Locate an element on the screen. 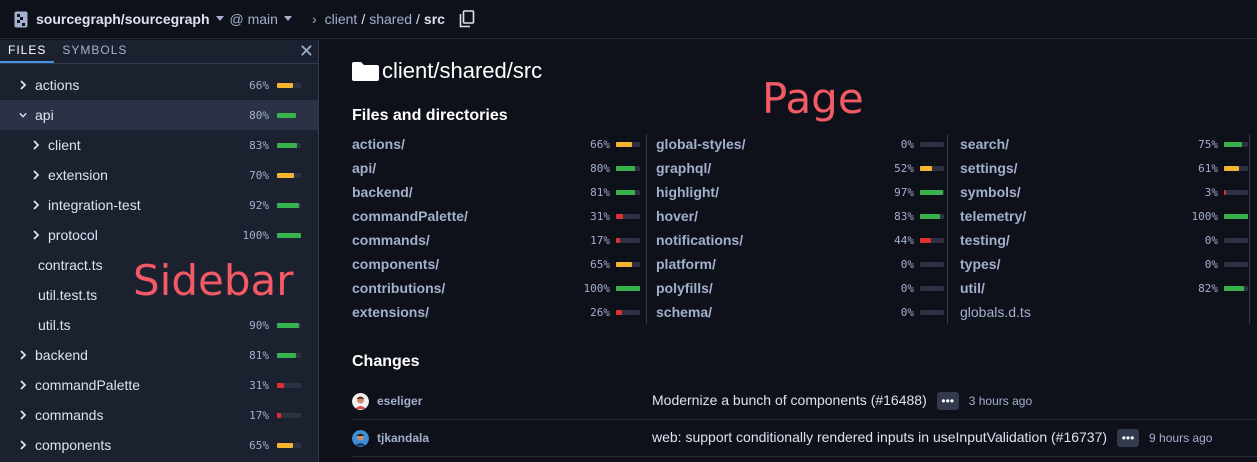  file-entry: commandPalette/31% is located at coordinates (496, 216).